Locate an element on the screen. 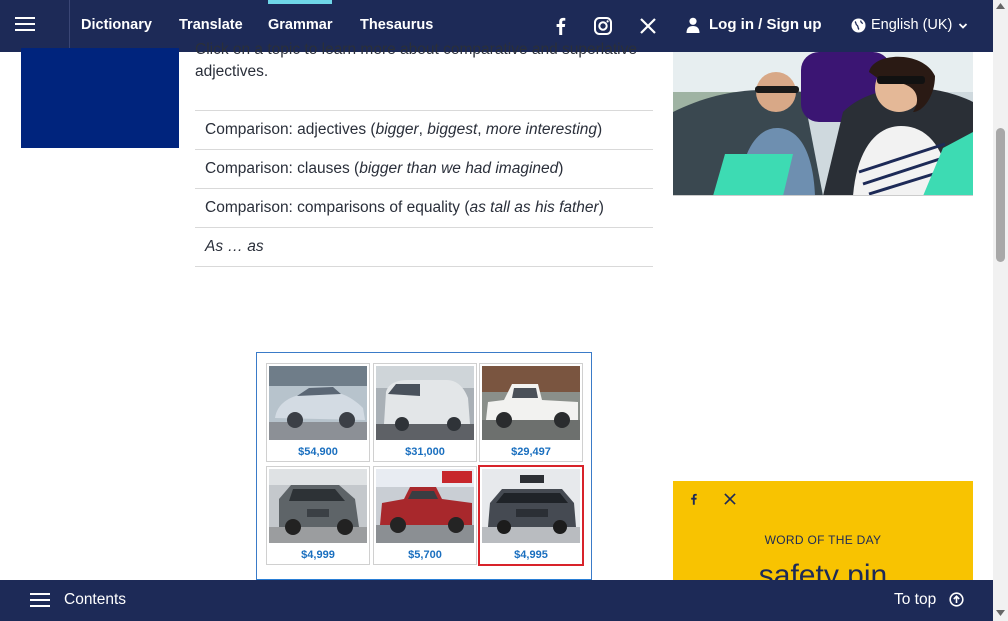  contents-label: Contents is located at coordinates (95, 599).